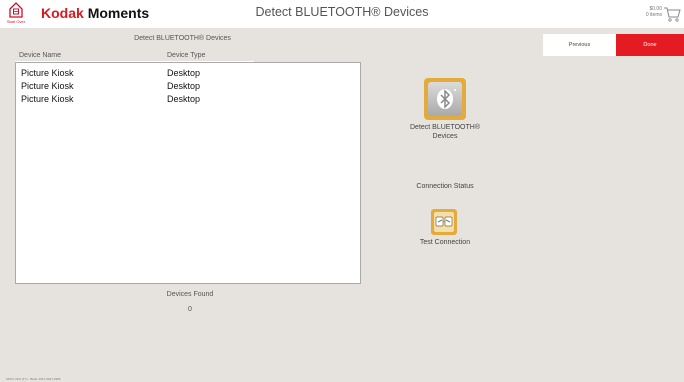 This screenshot has height=382, width=684. I want to click on cart-items-count: 0 items, so click(653, 15).